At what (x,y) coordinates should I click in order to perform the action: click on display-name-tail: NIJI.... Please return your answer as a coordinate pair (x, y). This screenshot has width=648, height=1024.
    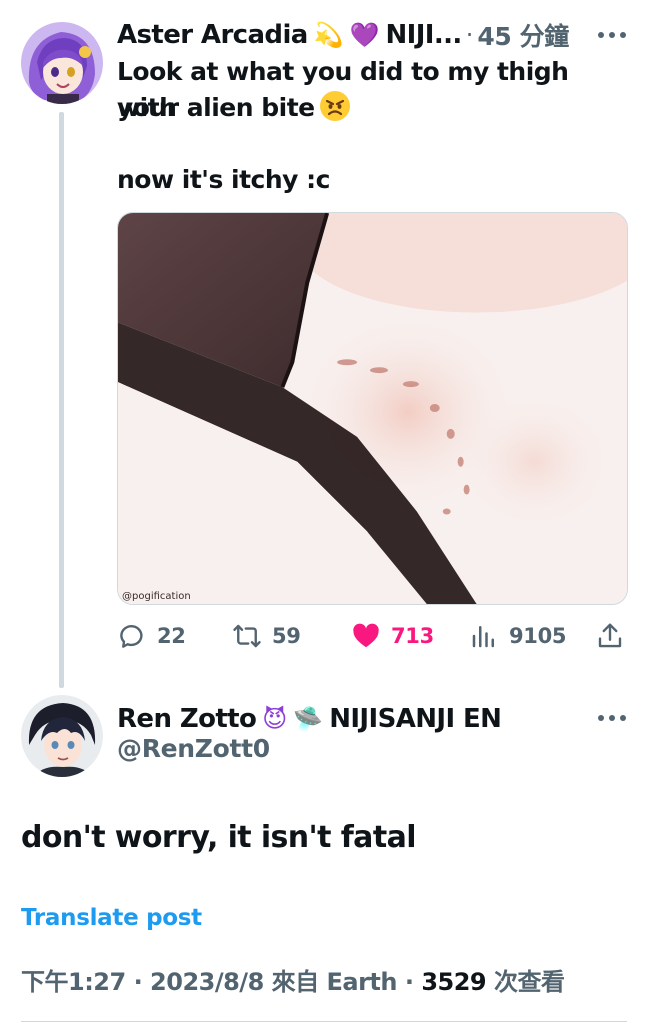
    Looking at the image, I should click on (424, 35).